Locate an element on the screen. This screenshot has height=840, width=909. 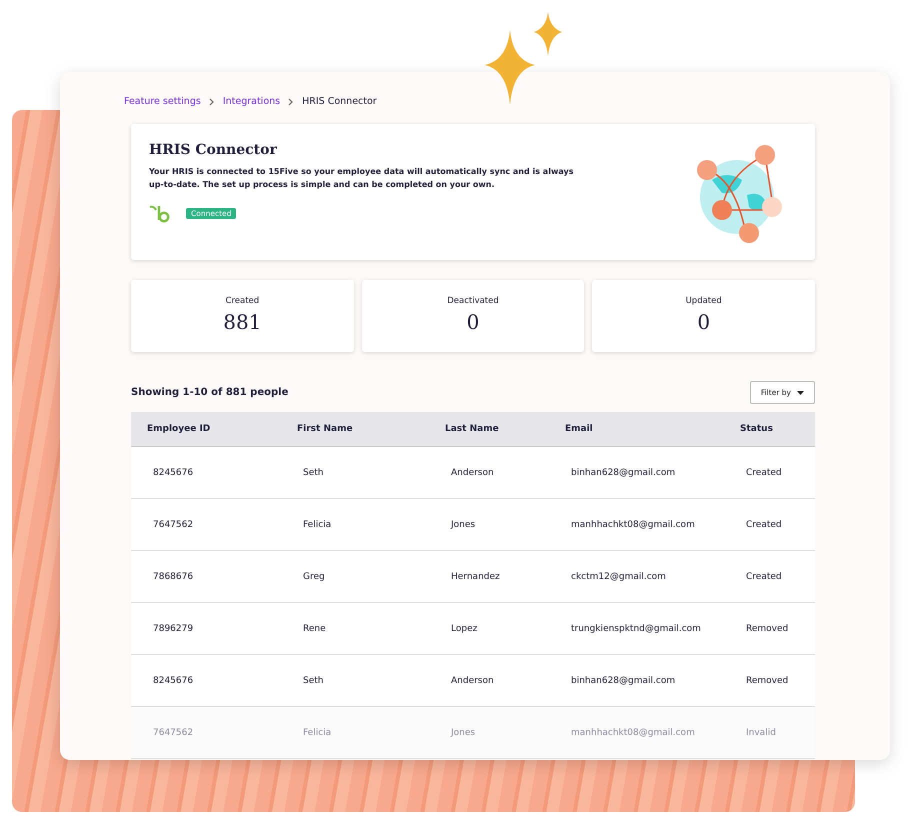
column-header: Employee ID is located at coordinates (179, 429).